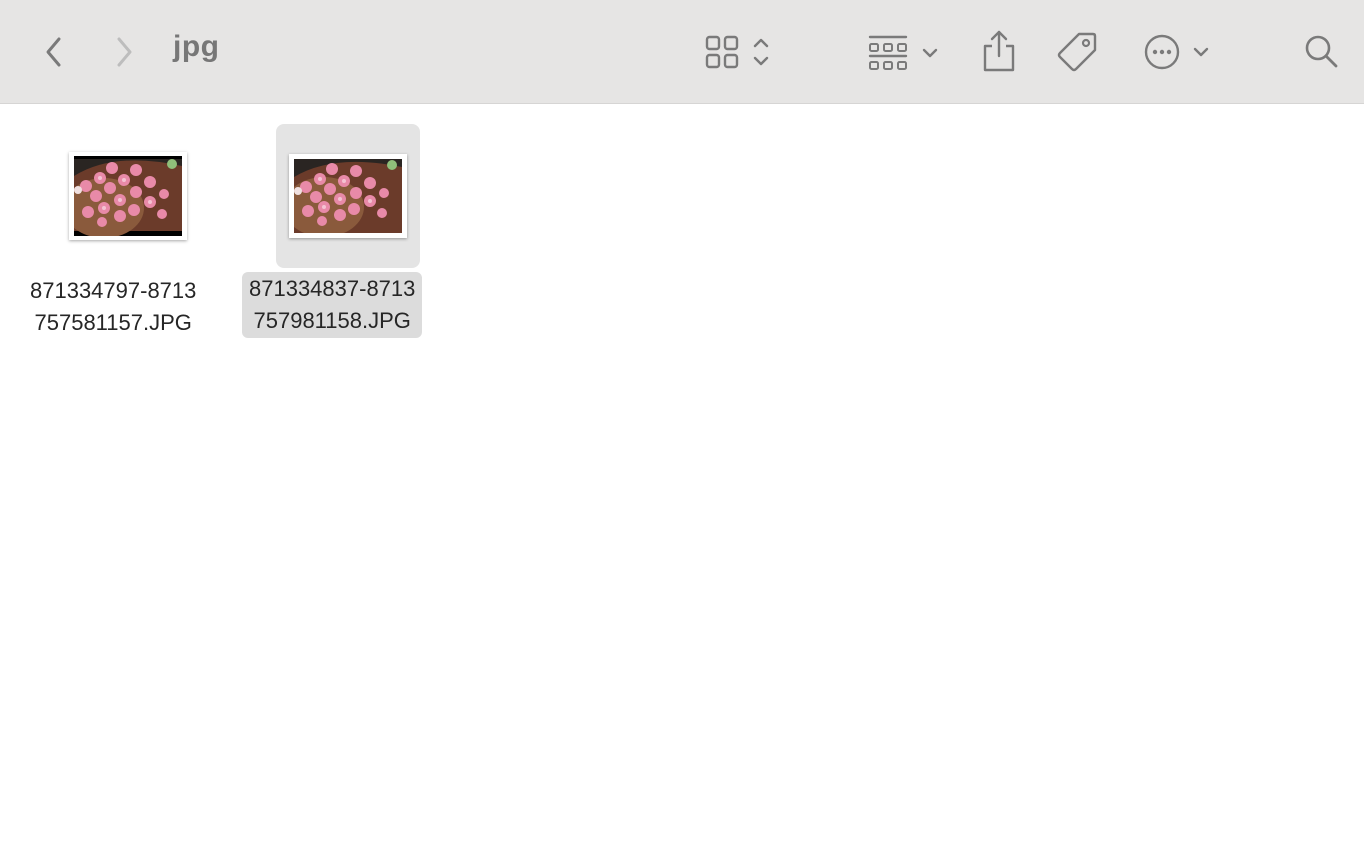 The image size is (1364, 864). I want to click on icon-grid-view-icon, so click(740, 52).